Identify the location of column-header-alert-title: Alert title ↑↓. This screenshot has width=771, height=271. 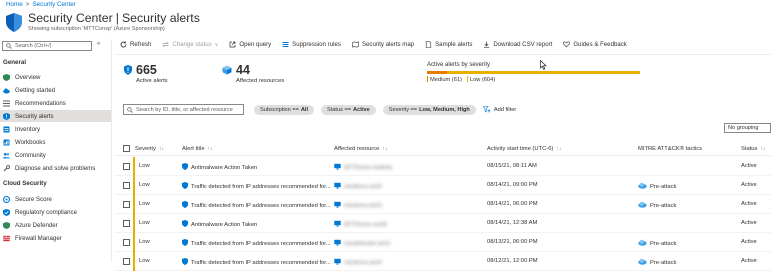
(197, 149).